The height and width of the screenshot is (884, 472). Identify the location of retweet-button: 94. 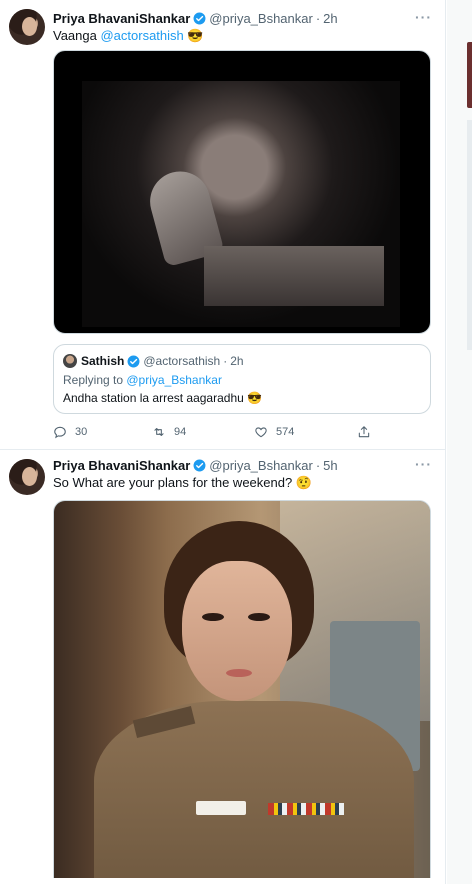
(169, 432).